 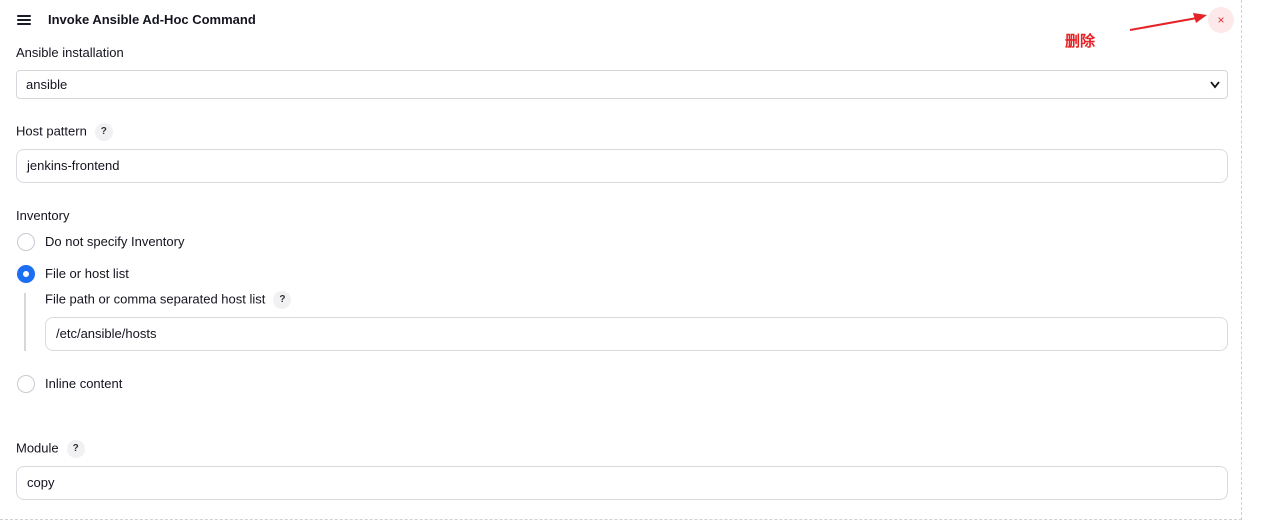 What do you see at coordinates (87, 273) in the screenshot?
I see `radio-file-or-host-list-label: File or host list` at bounding box center [87, 273].